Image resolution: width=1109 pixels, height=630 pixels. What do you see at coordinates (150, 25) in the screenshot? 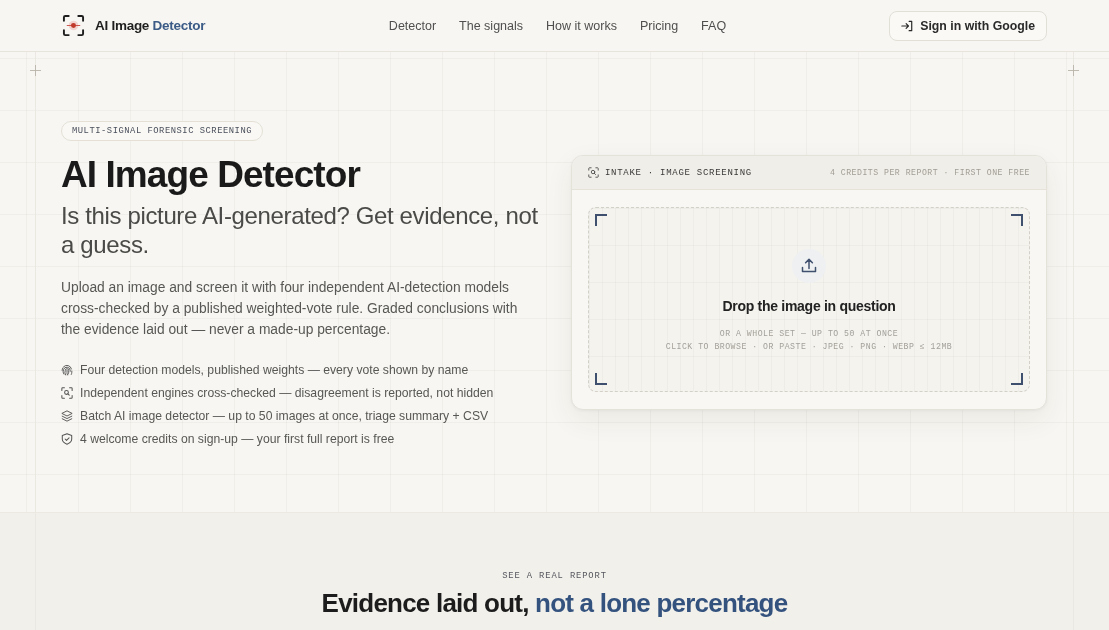
I see `logo-text: AI Image Detector` at bounding box center [150, 25].